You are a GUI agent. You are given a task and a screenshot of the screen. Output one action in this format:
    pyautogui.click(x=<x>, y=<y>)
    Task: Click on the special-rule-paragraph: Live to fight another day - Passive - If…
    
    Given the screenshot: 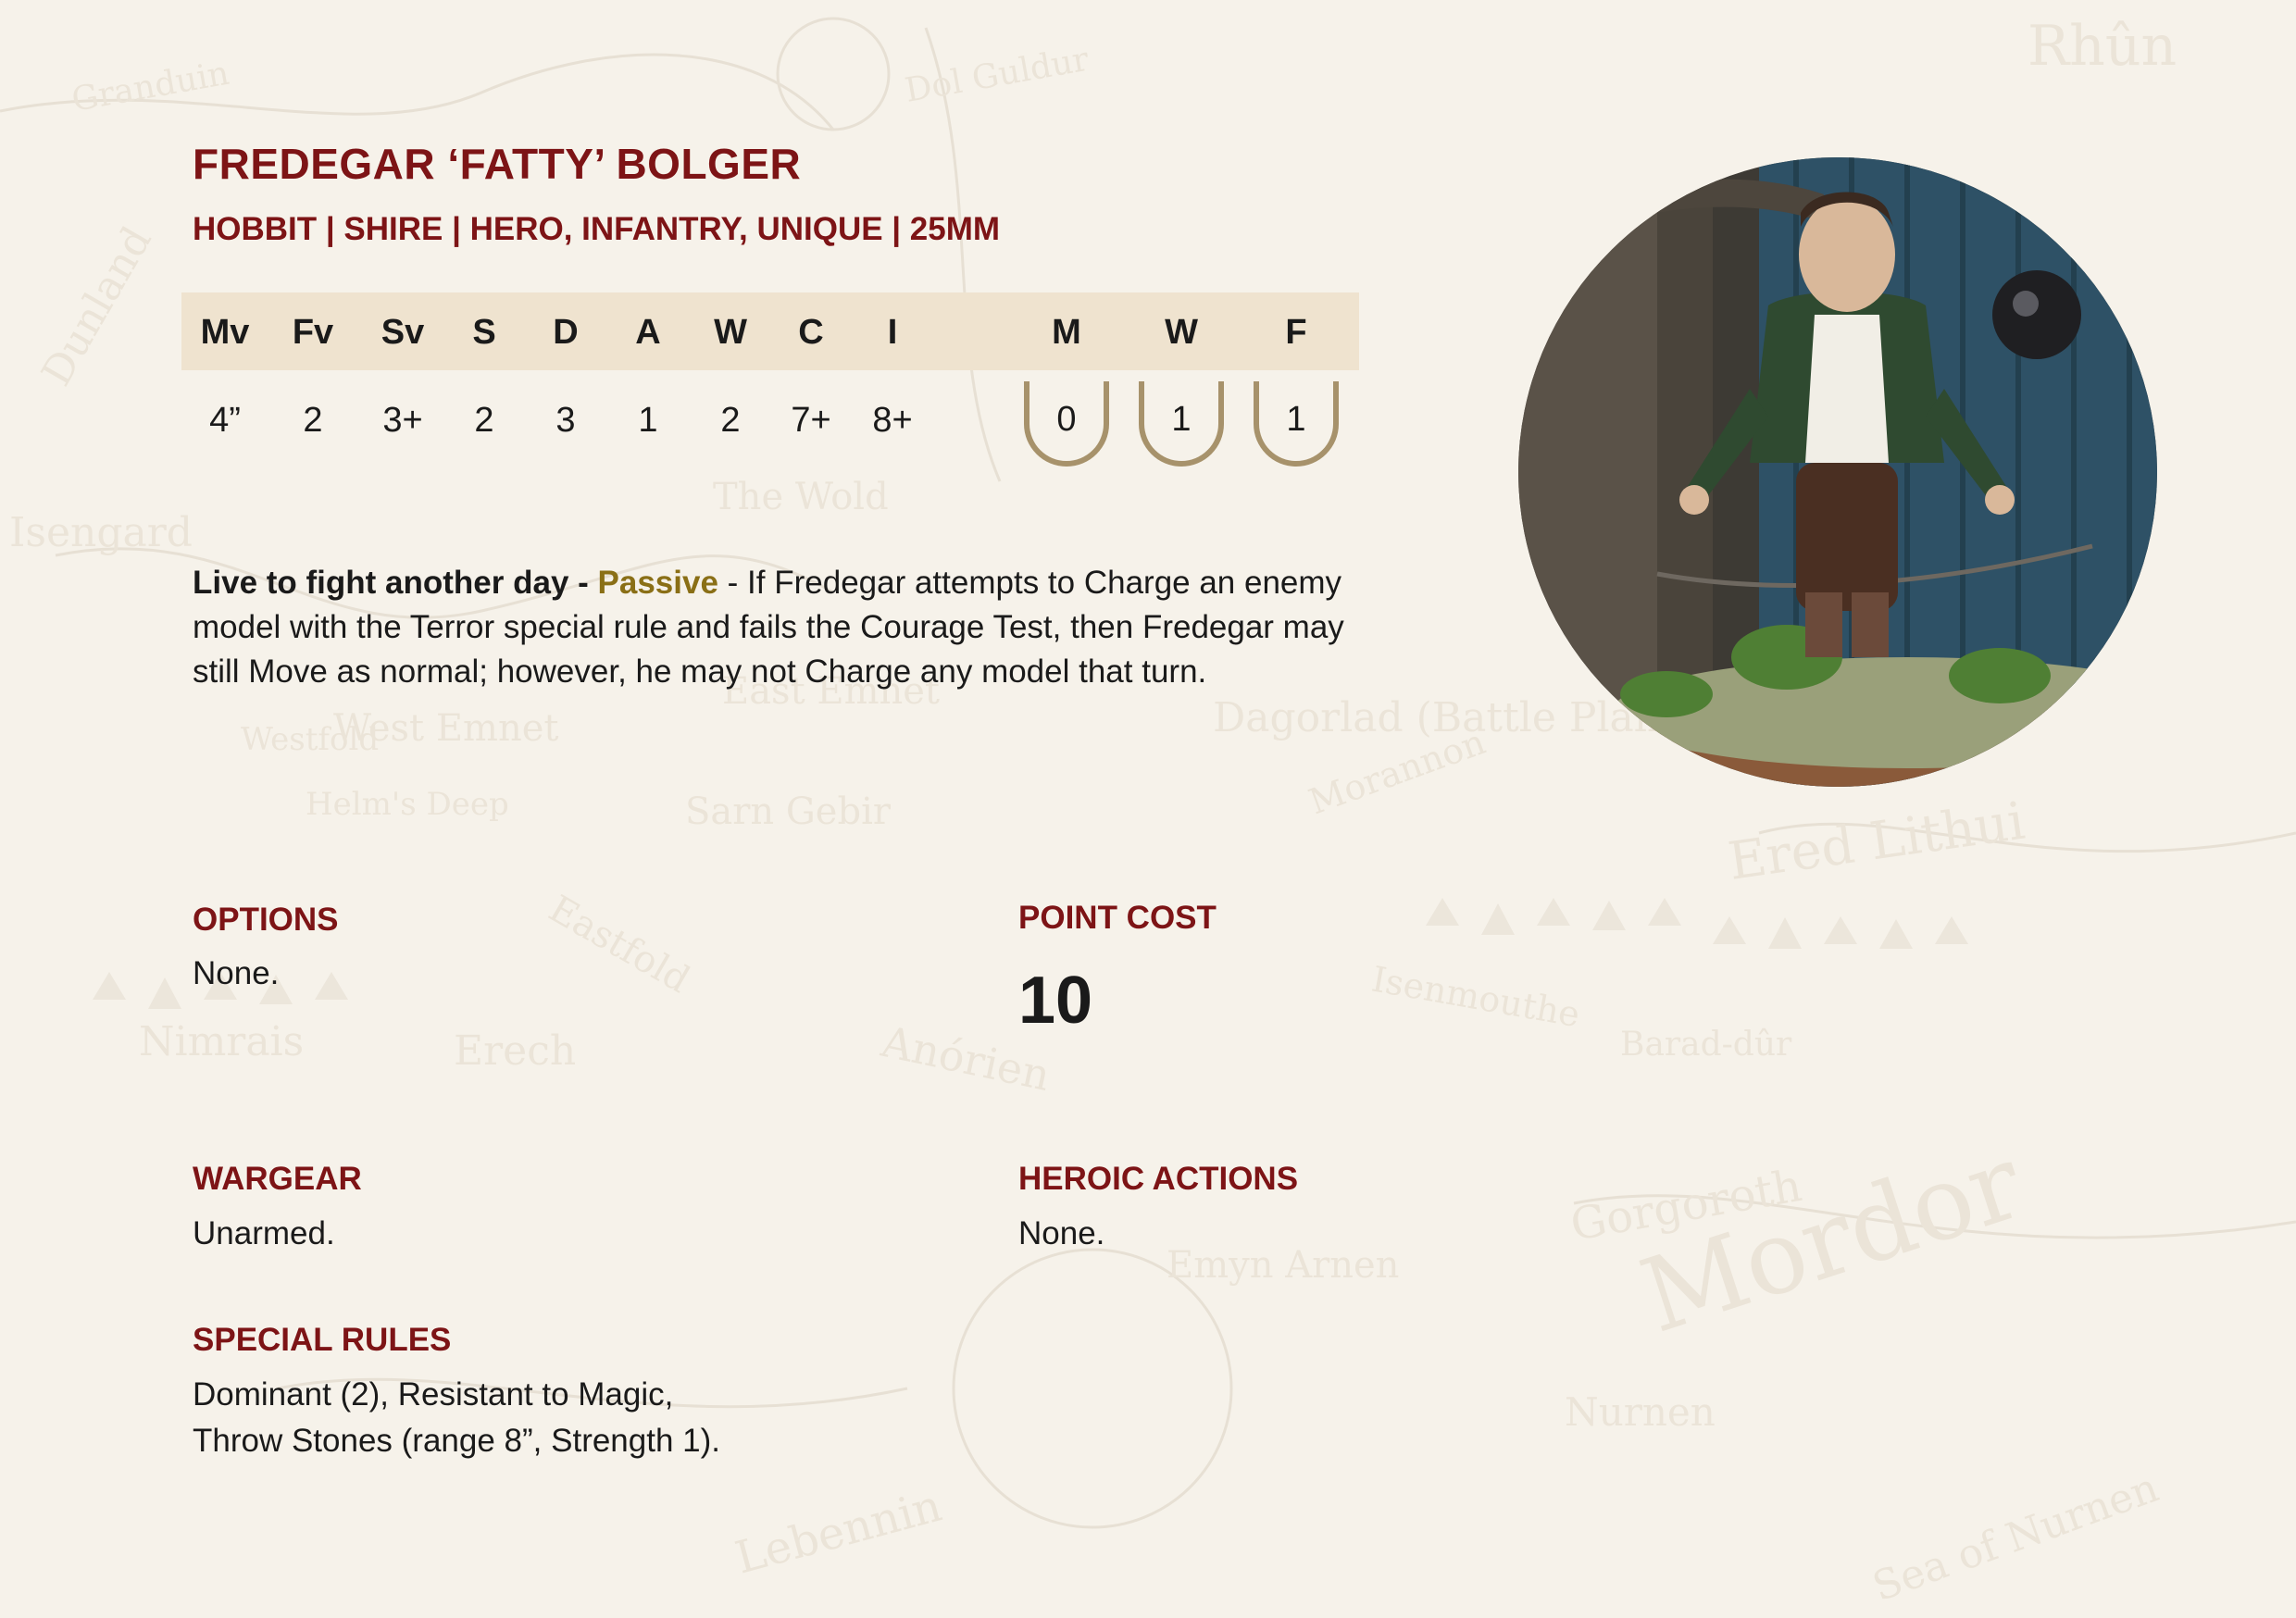 What is the action you would take?
    pyautogui.click(x=785, y=627)
    